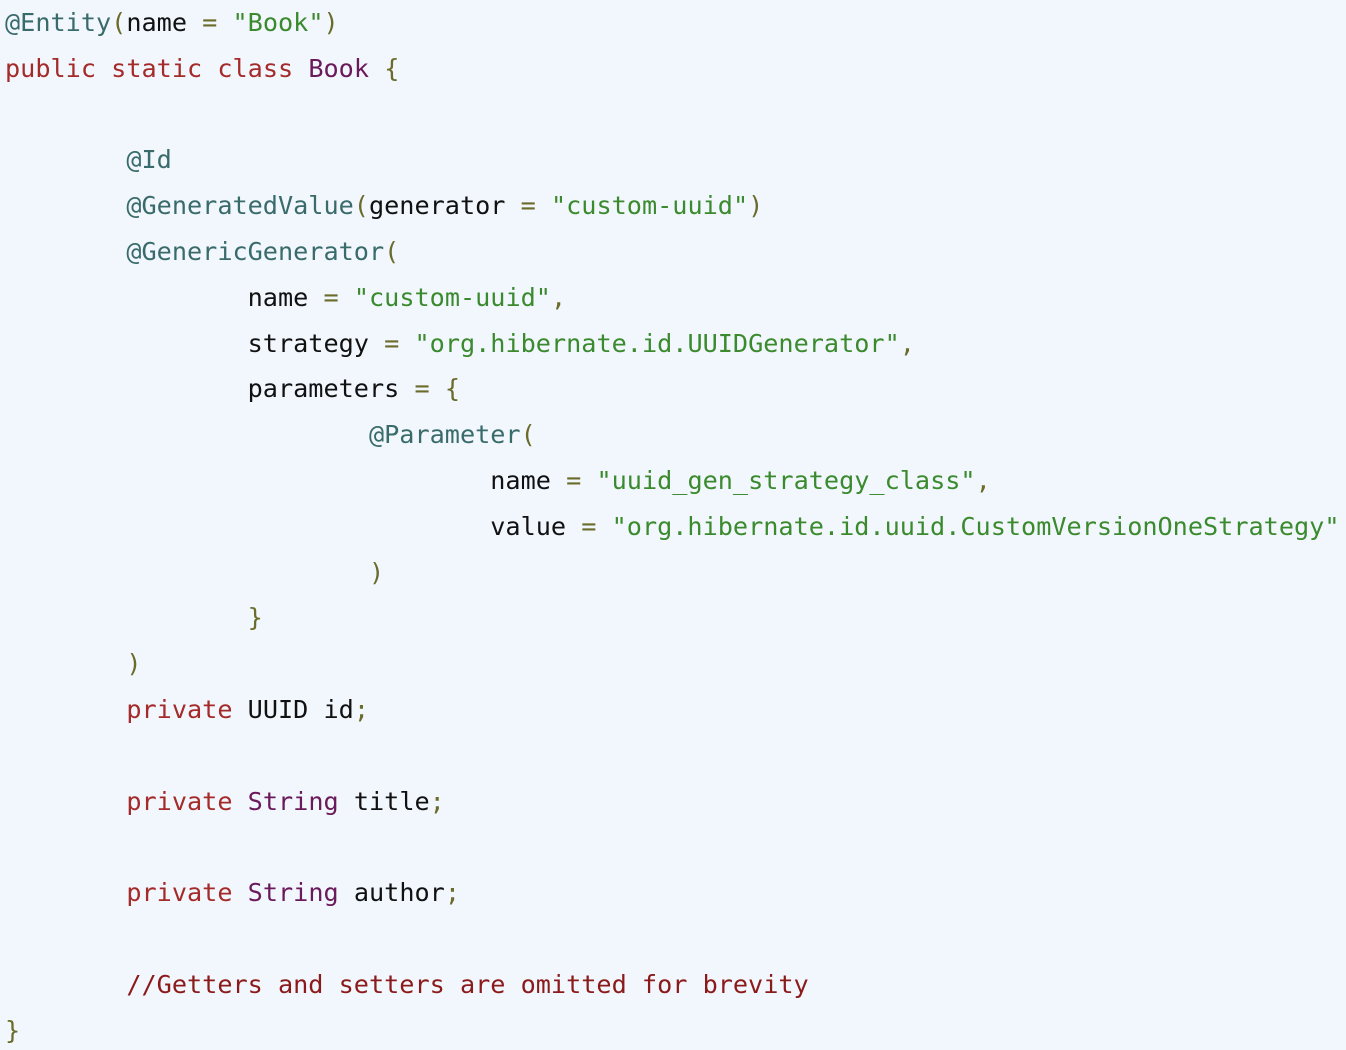 The height and width of the screenshot is (1050, 1346). What do you see at coordinates (338, 709) in the screenshot?
I see `code-token-ident: id` at bounding box center [338, 709].